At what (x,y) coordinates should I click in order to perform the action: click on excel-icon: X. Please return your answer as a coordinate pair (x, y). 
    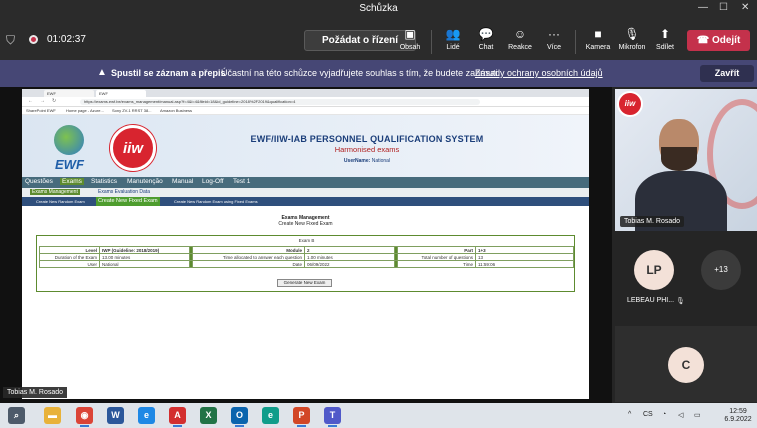
    Looking at the image, I should click on (208, 415).